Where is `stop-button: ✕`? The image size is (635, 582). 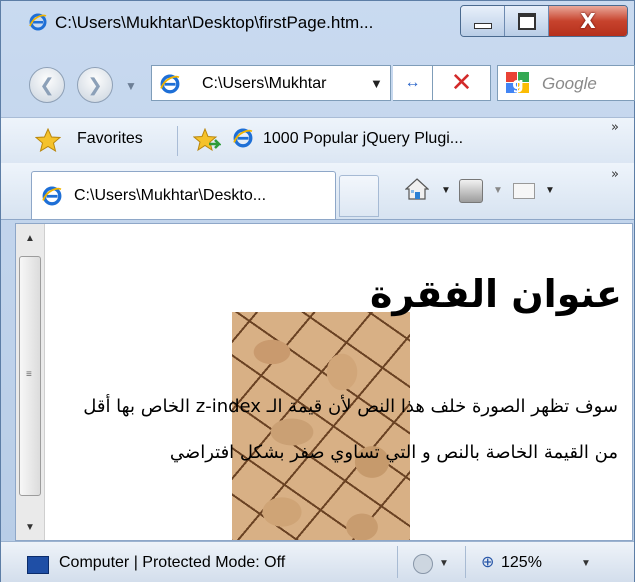 stop-button: ✕ is located at coordinates (462, 83).